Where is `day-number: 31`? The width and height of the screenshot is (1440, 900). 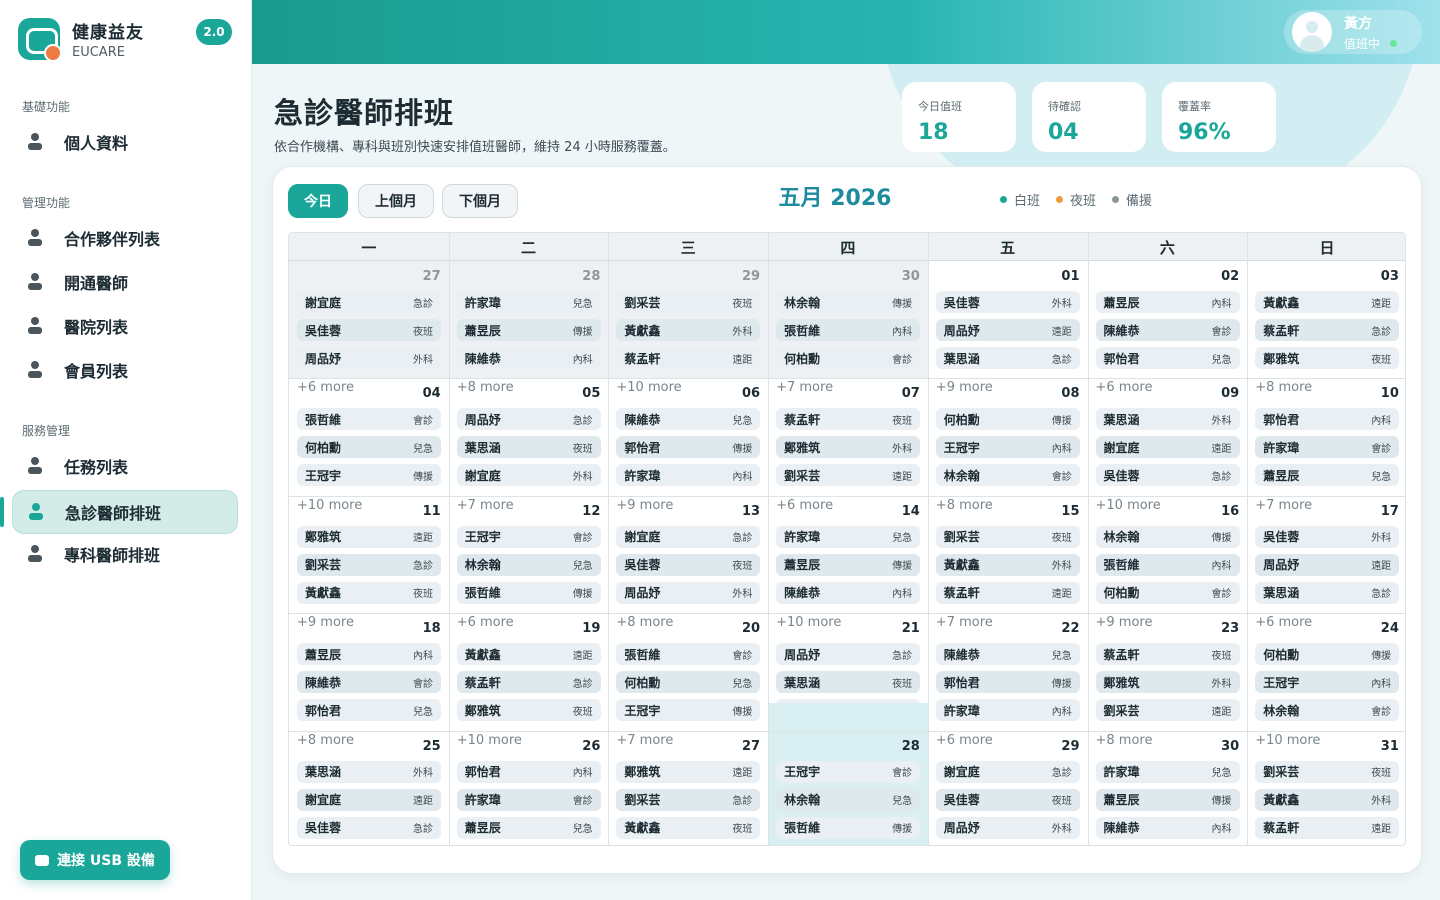
day-number: 31 is located at coordinates (1379, 746).